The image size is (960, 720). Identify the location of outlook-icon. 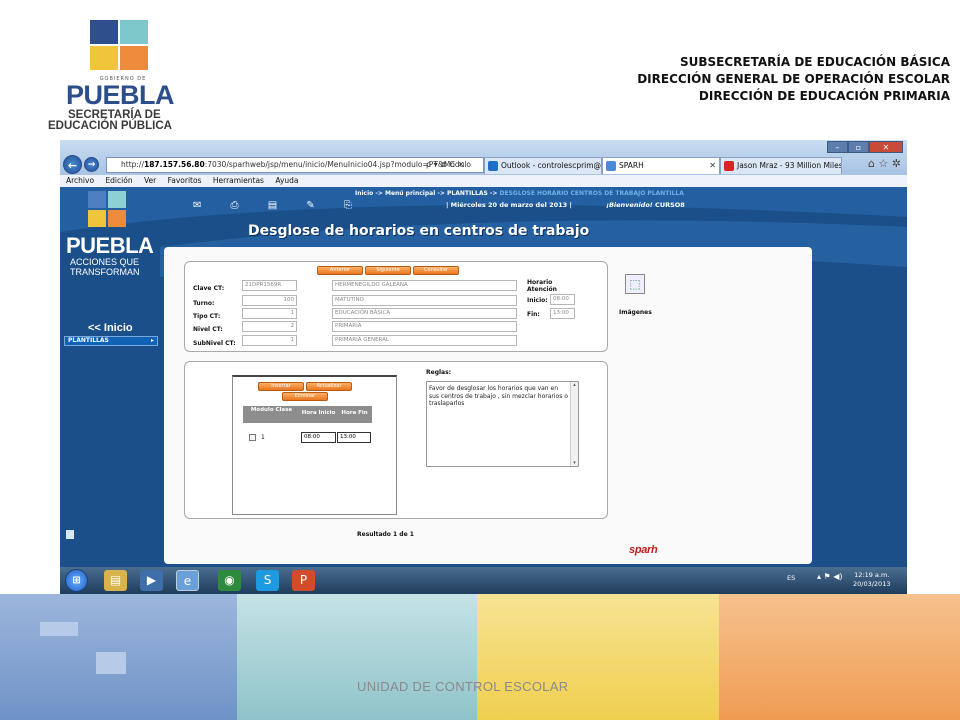
(493, 166).